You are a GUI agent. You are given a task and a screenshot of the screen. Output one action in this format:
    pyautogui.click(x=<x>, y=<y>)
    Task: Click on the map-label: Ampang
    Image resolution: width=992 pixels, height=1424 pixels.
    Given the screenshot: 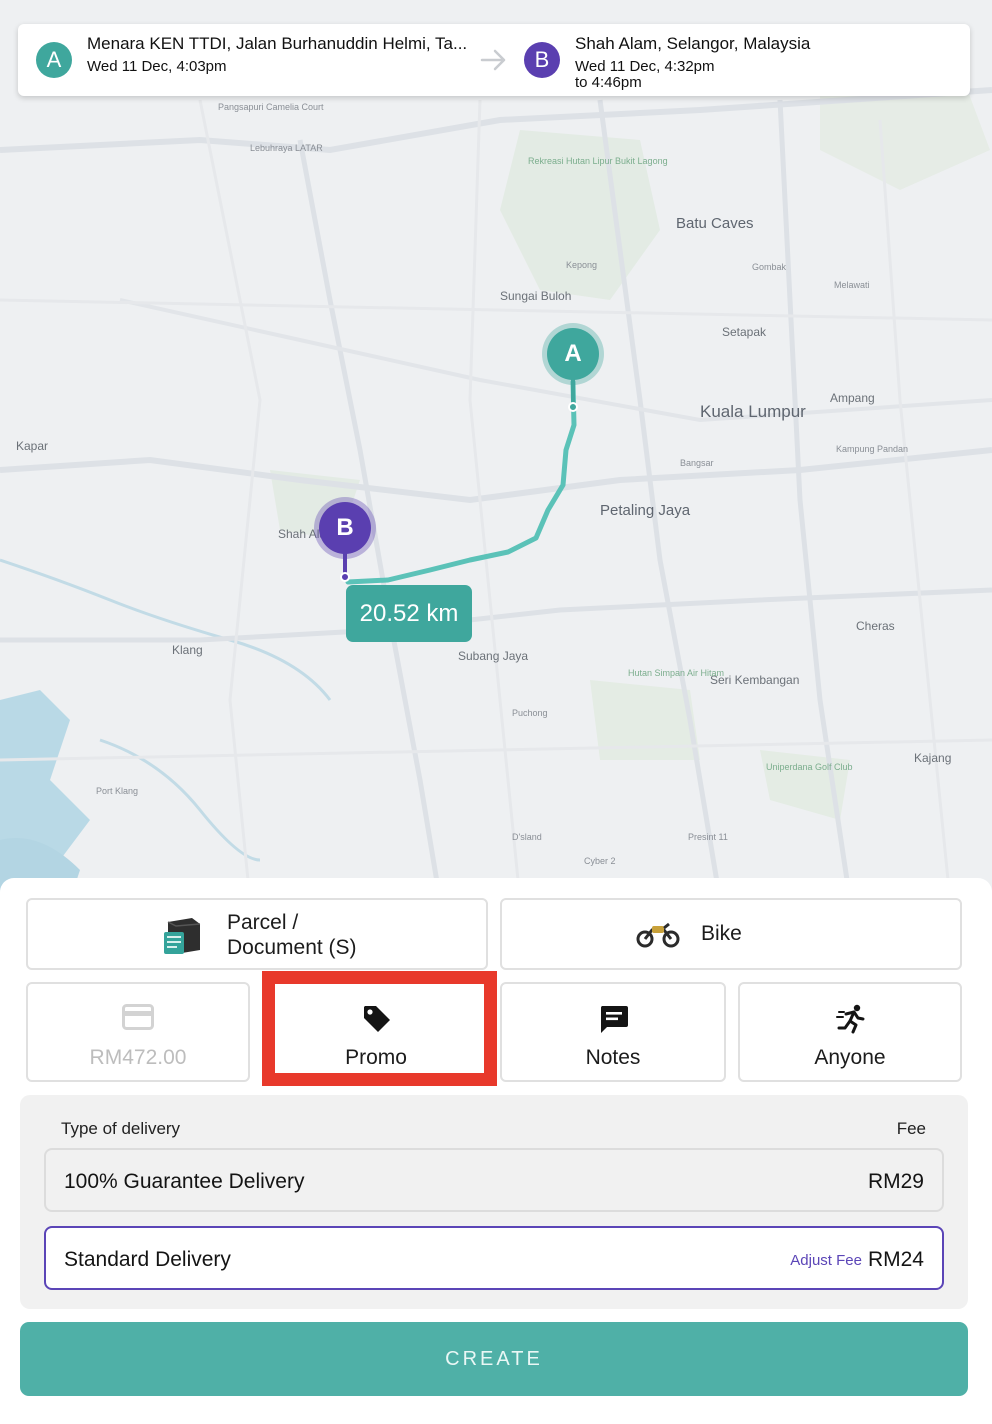 What is the action you would take?
    pyautogui.click(x=852, y=398)
    